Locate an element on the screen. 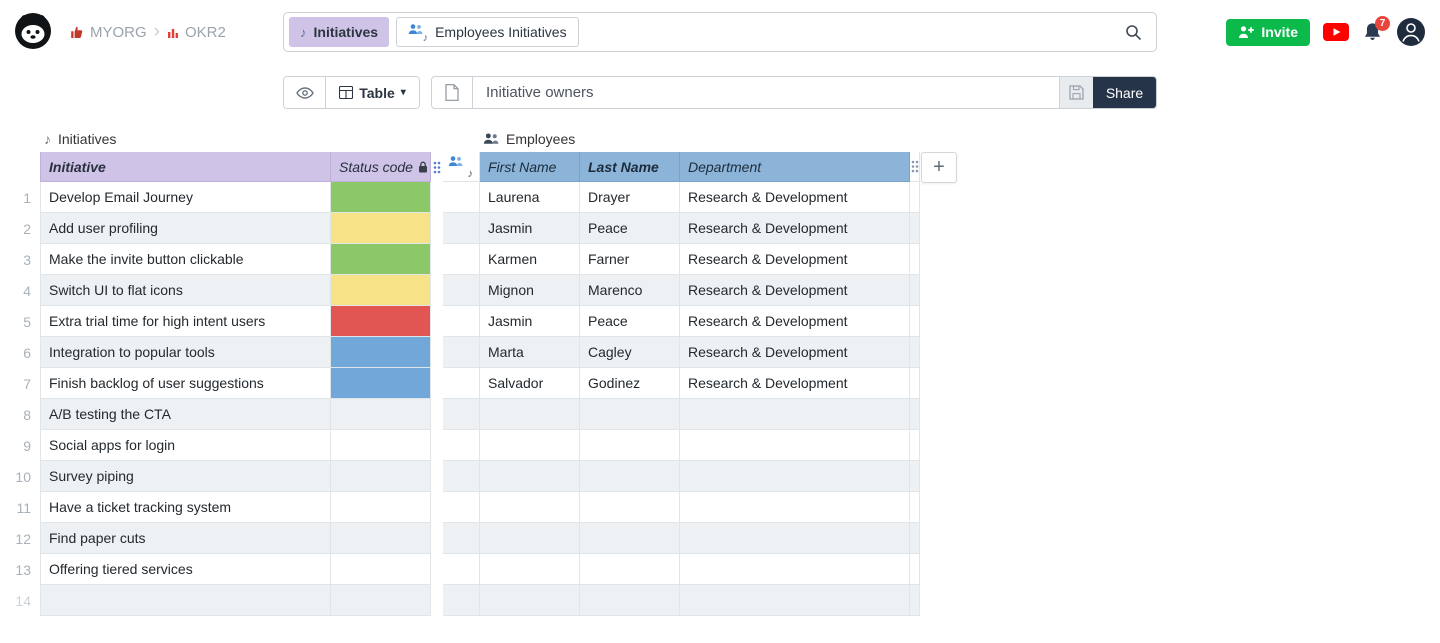  cell-first-name: Marta is located at coordinates (530, 352).